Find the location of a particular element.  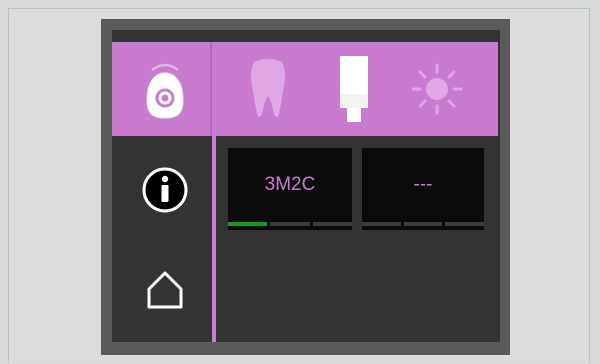

device-button is located at coordinates (165, 89).